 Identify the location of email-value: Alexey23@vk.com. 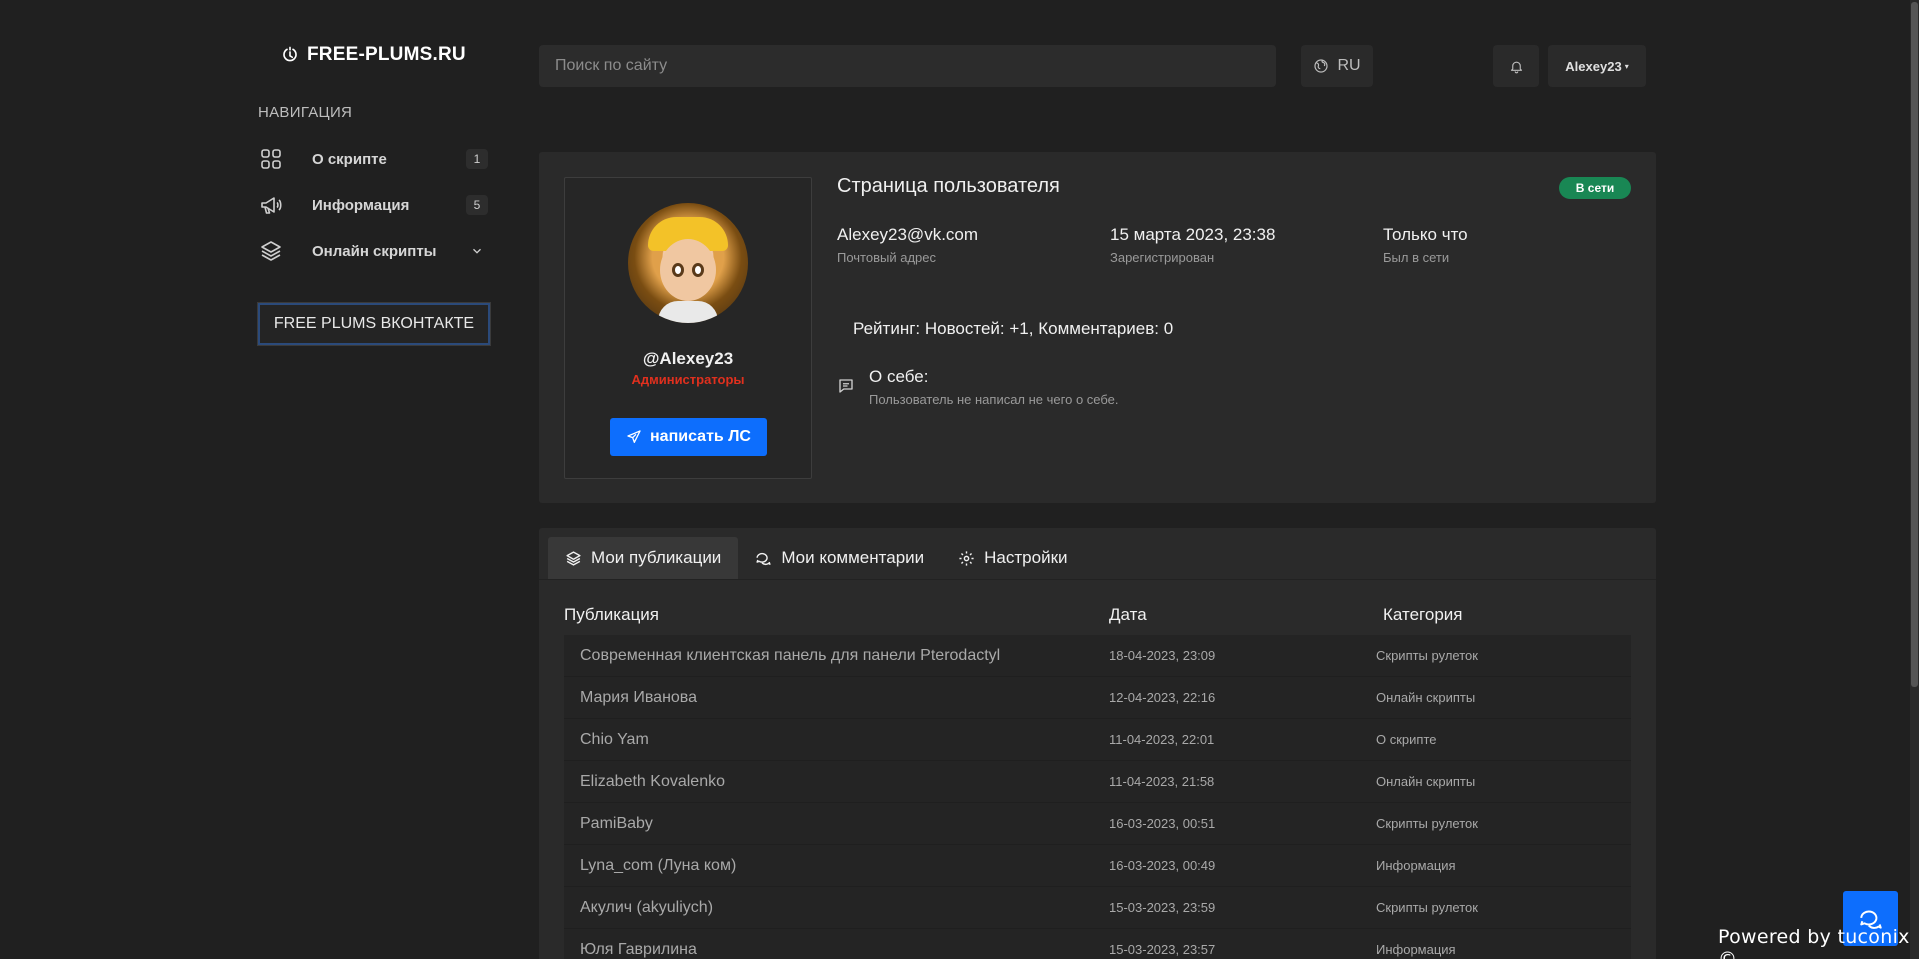
(908, 234).